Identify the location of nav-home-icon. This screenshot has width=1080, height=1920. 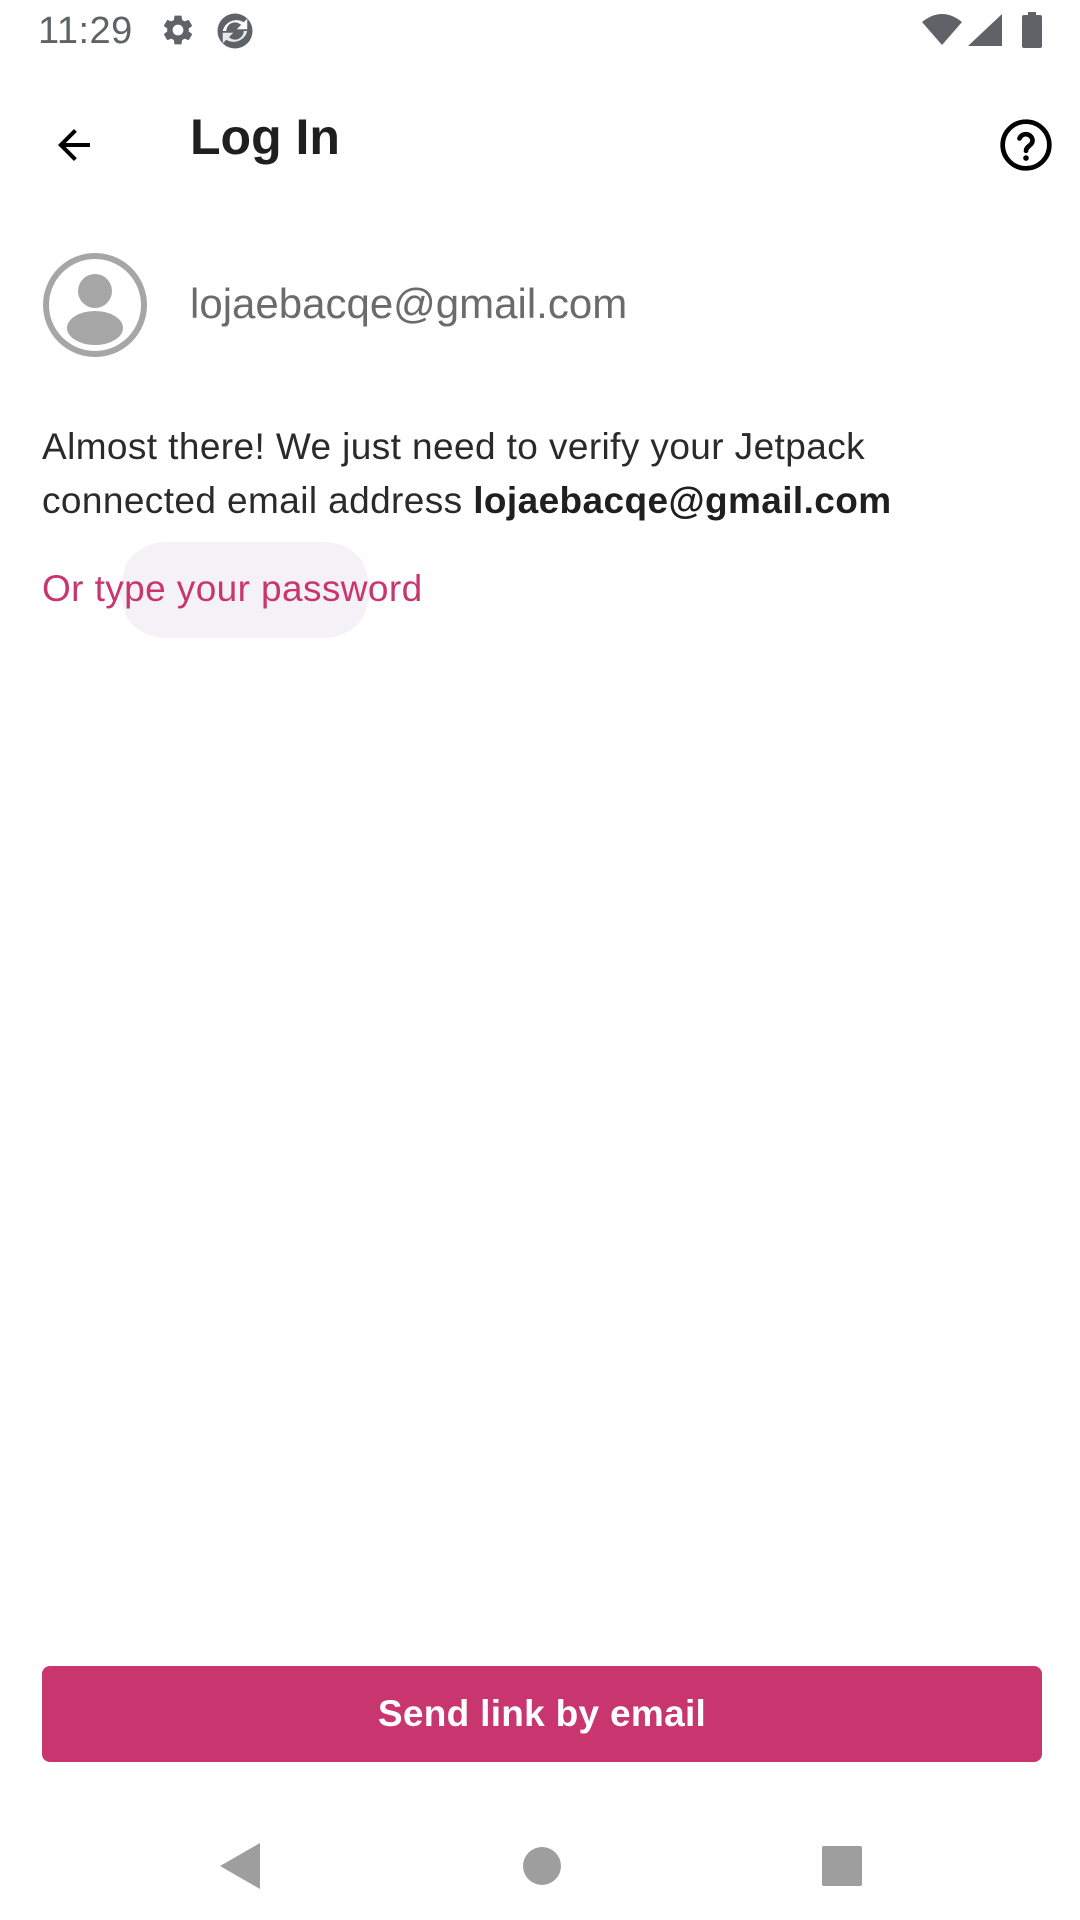
(542, 1868).